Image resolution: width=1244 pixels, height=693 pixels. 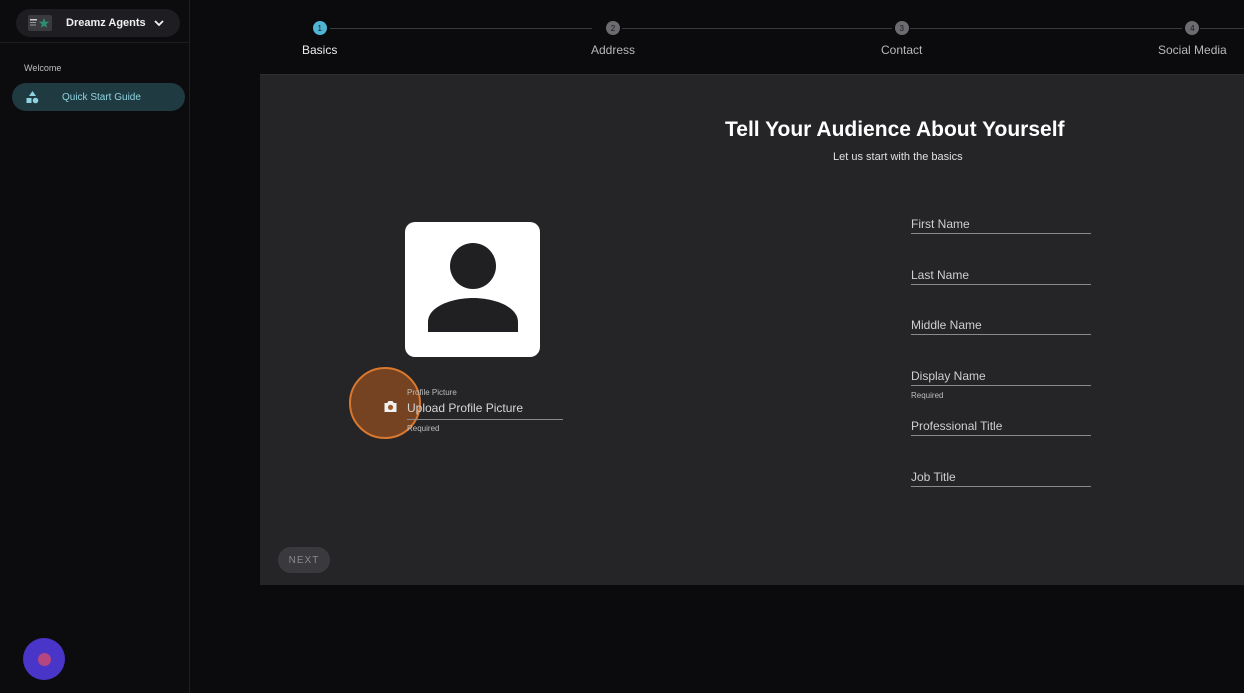 I want to click on account-switcher: Dreamz Agents, so click(x=98, y=23).